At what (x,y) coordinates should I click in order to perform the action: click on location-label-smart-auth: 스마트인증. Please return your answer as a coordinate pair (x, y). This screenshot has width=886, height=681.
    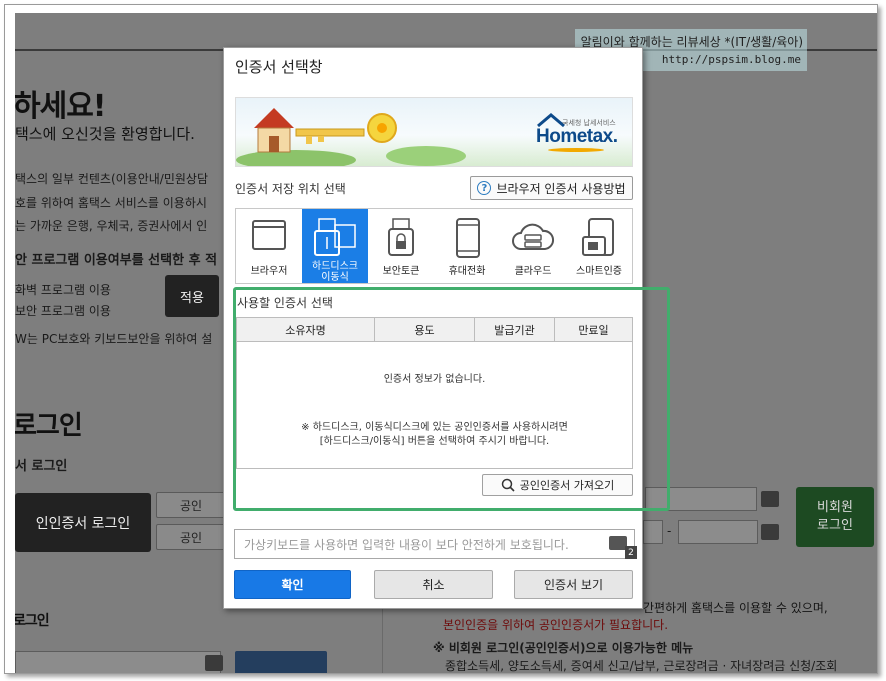
    Looking at the image, I should click on (599, 271).